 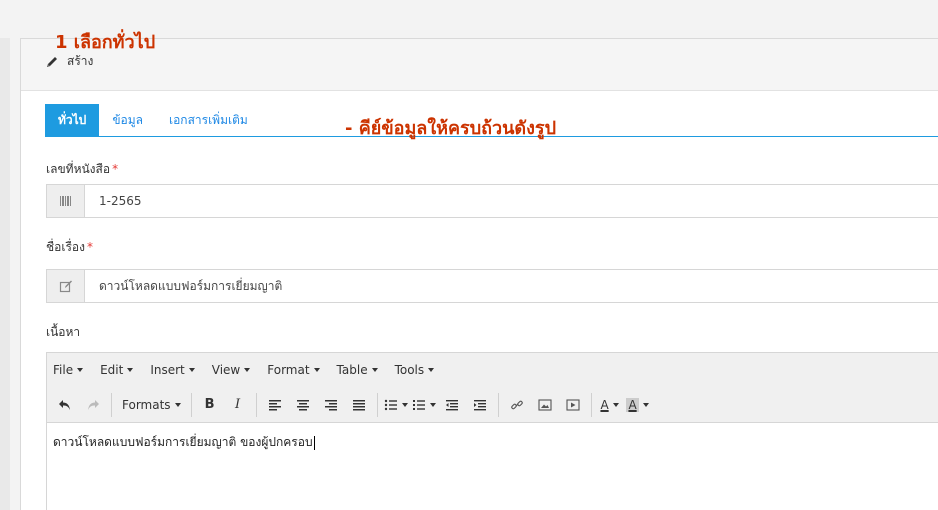 What do you see at coordinates (63, 370) in the screenshot?
I see `menu-file-label: File` at bounding box center [63, 370].